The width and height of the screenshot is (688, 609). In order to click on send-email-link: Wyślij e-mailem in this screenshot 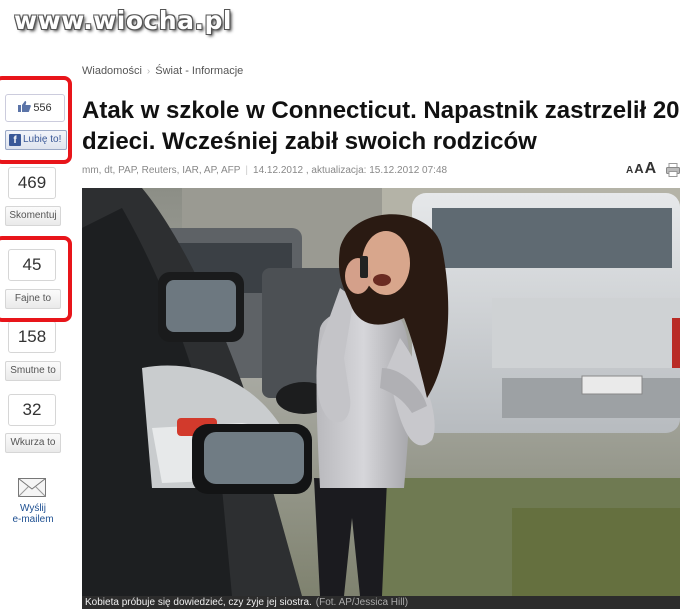, I will do `click(33, 514)`.